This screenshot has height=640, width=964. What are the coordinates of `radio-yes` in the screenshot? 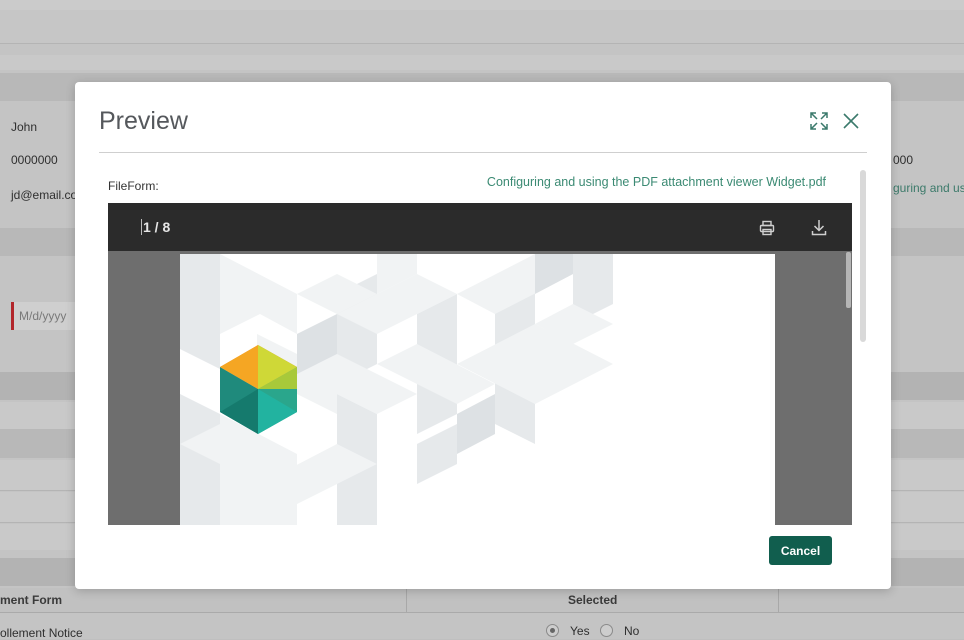 It's located at (552, 630).